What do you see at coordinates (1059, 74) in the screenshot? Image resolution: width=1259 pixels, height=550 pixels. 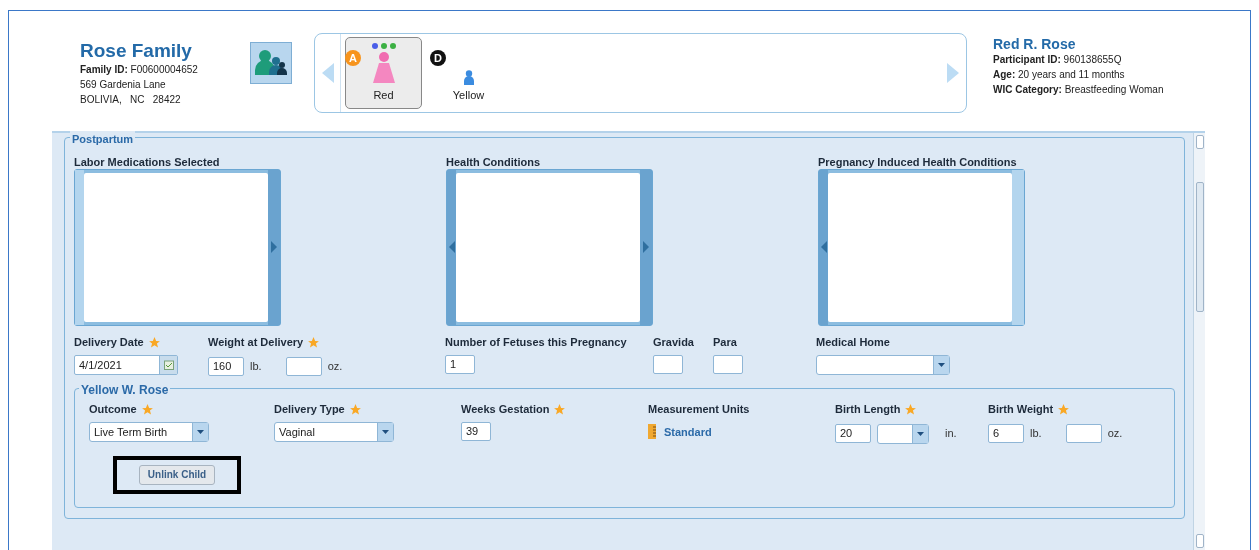 I see `participant-age: Age: 20 years and 11 months` at bounding box center [1059, 74].